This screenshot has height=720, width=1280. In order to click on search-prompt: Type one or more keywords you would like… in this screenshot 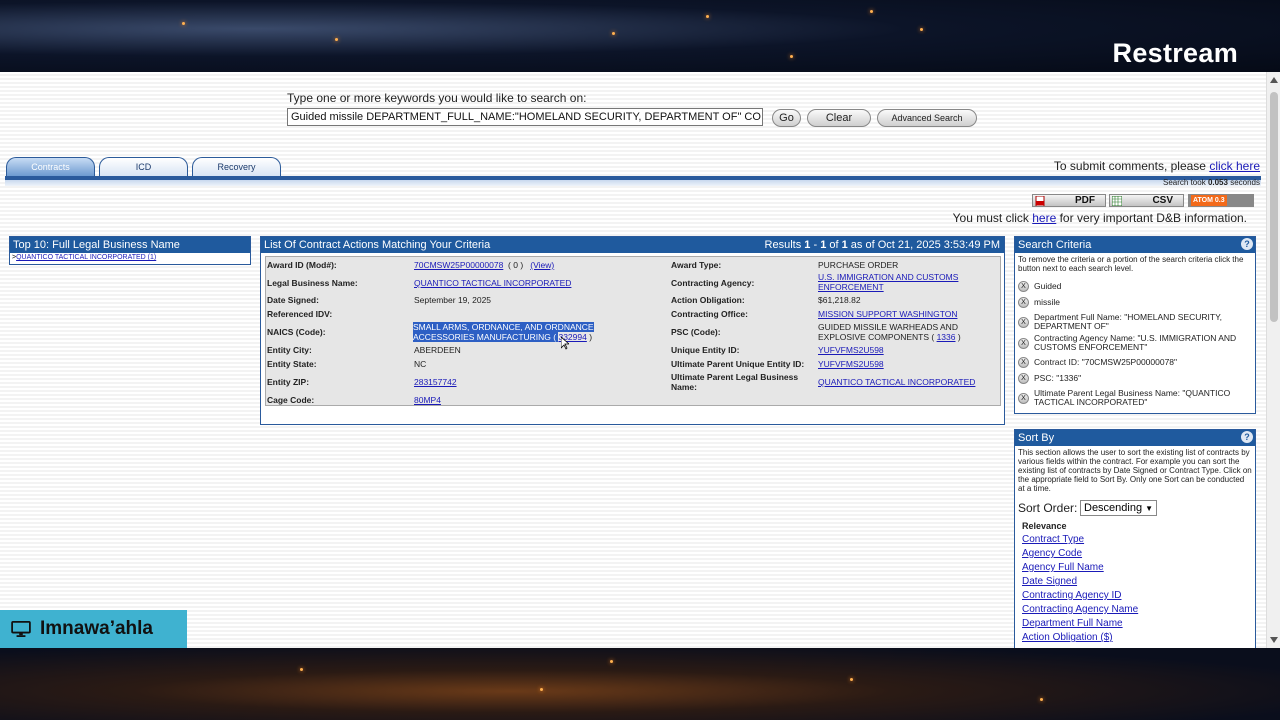, I will do `click(437, 98)`.